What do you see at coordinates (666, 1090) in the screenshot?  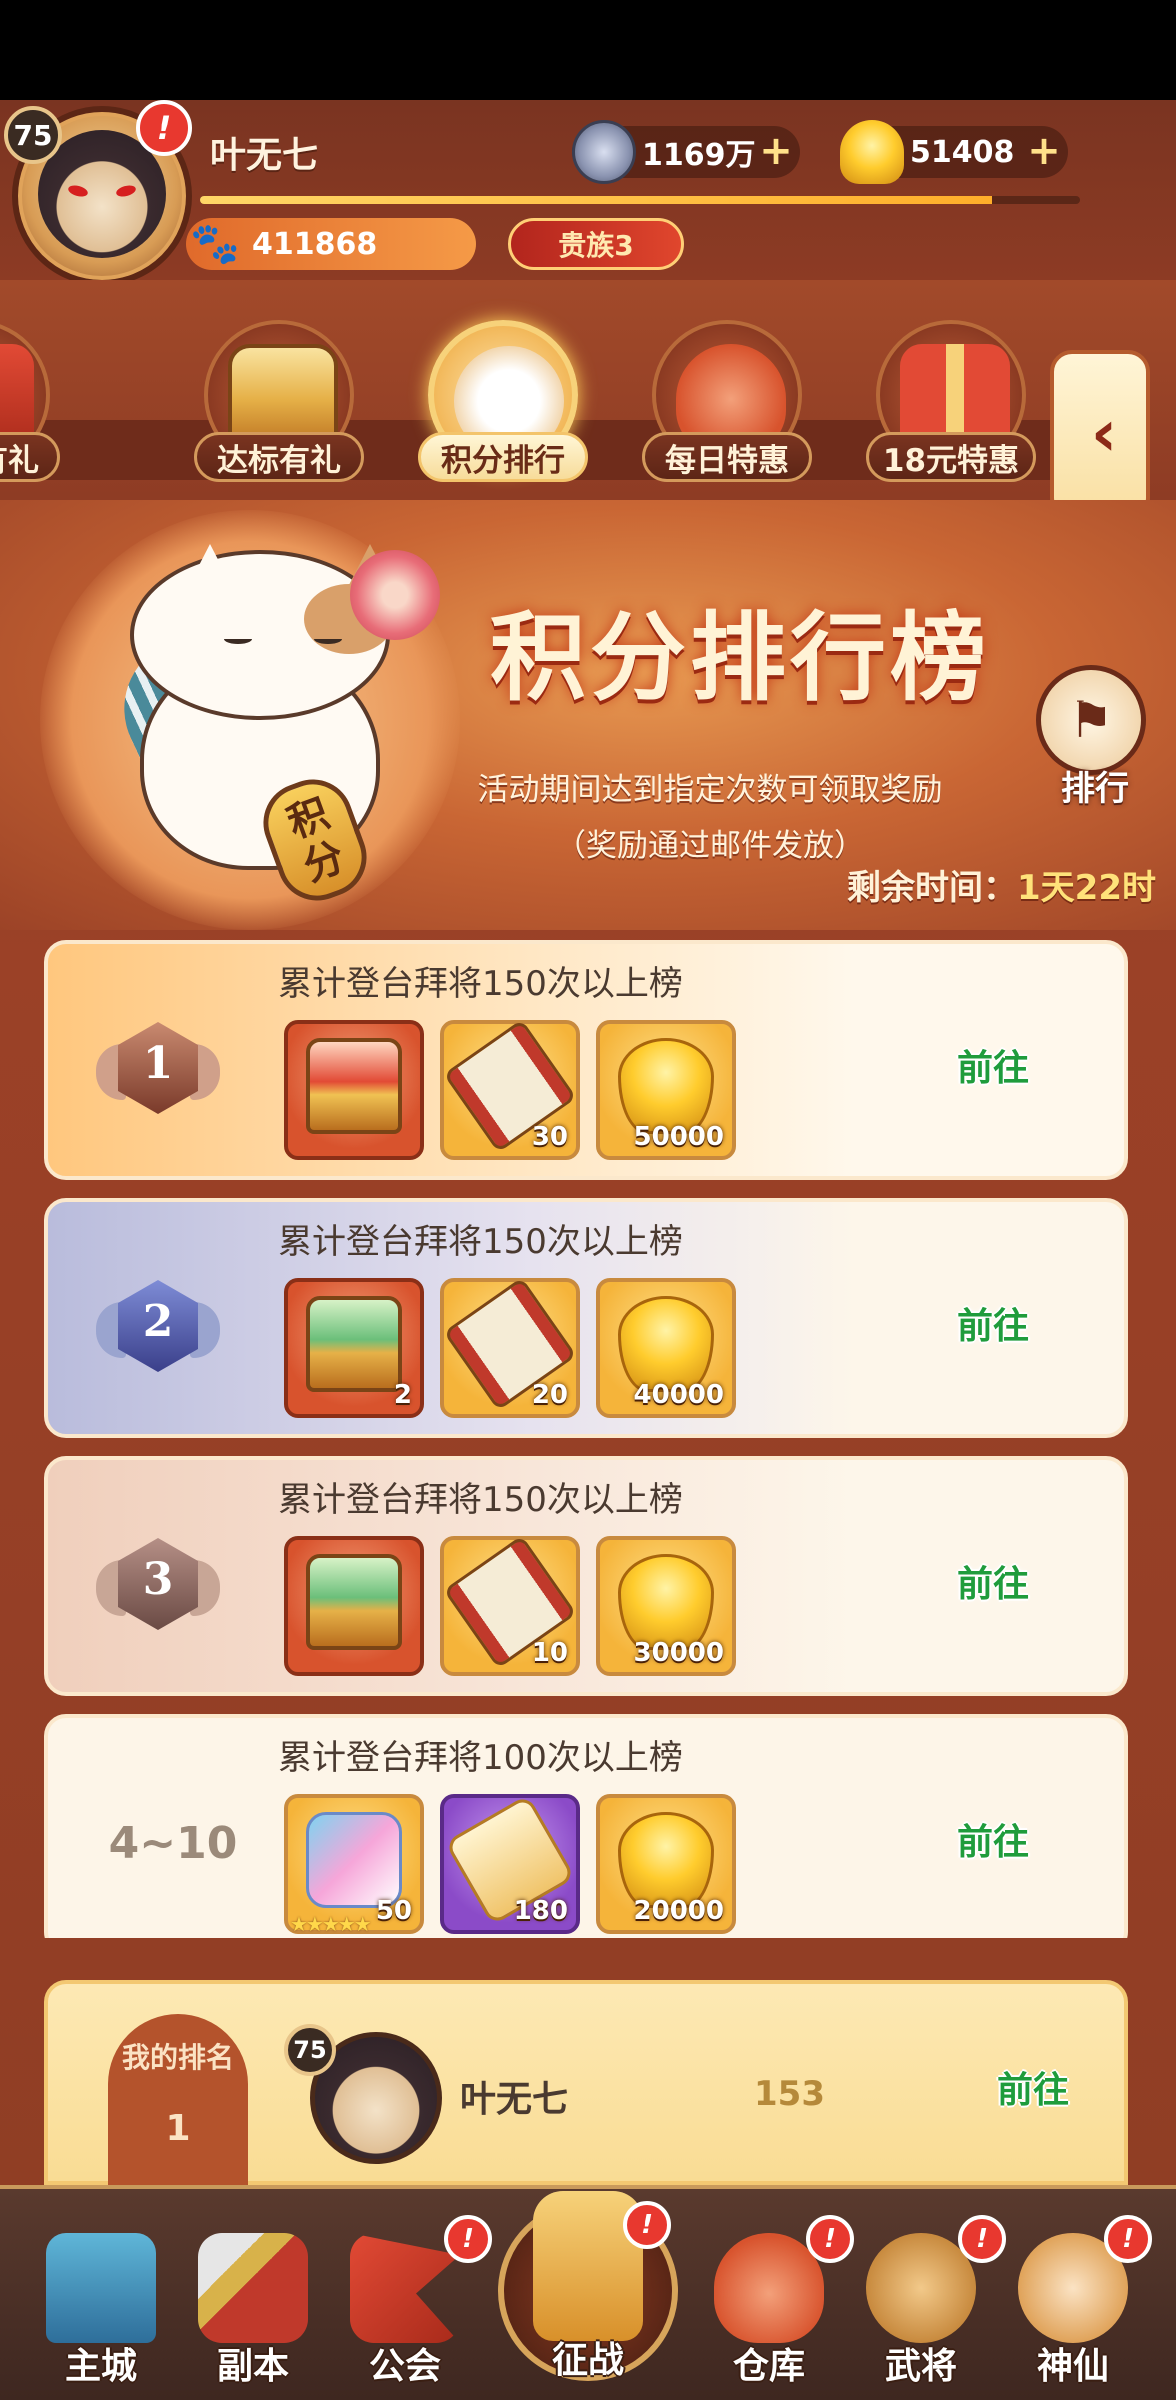 I see `reward-item: 50000` at bounding box center [666, 1090].